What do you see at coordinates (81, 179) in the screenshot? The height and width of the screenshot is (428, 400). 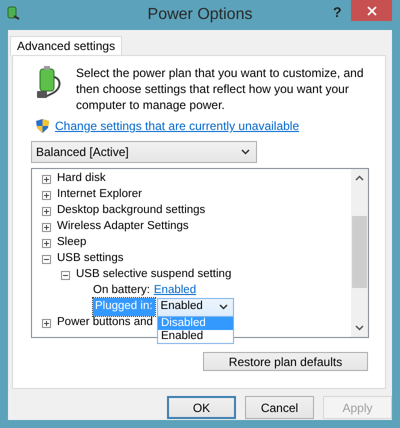 I see `tree-item: Hard disk` at bounding box center [81, 179].